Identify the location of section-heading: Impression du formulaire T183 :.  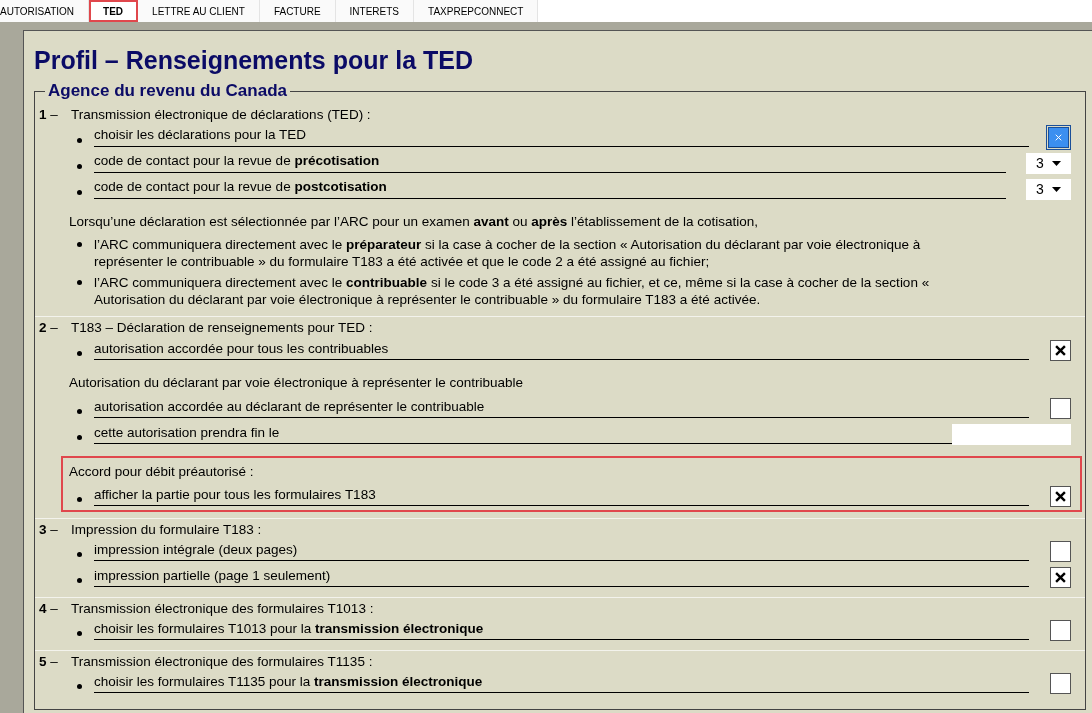
(166, 529).